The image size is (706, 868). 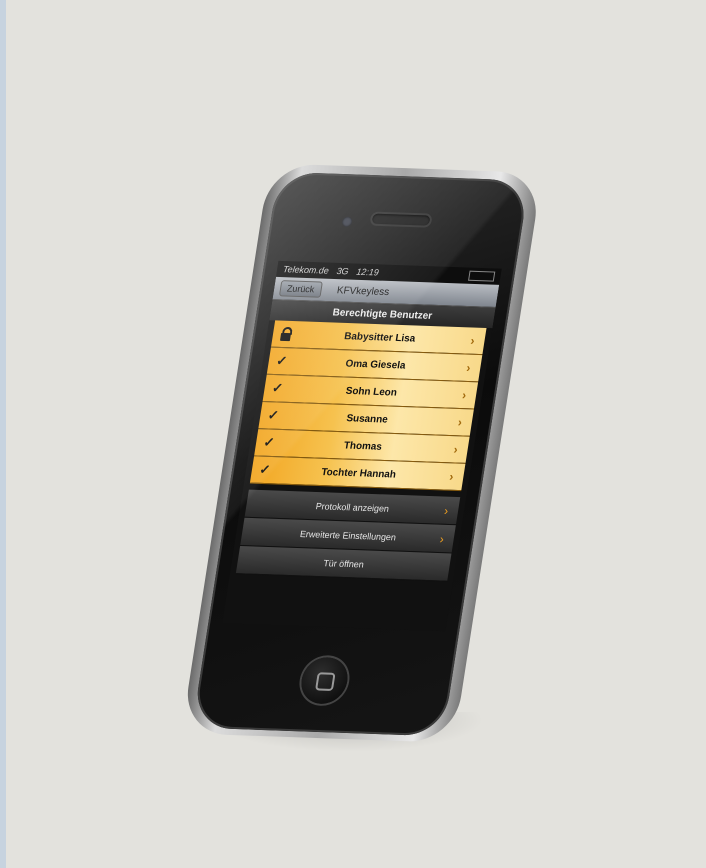 I want to click on open-door-label: Tür öffnen, so click(x=343, y=563).